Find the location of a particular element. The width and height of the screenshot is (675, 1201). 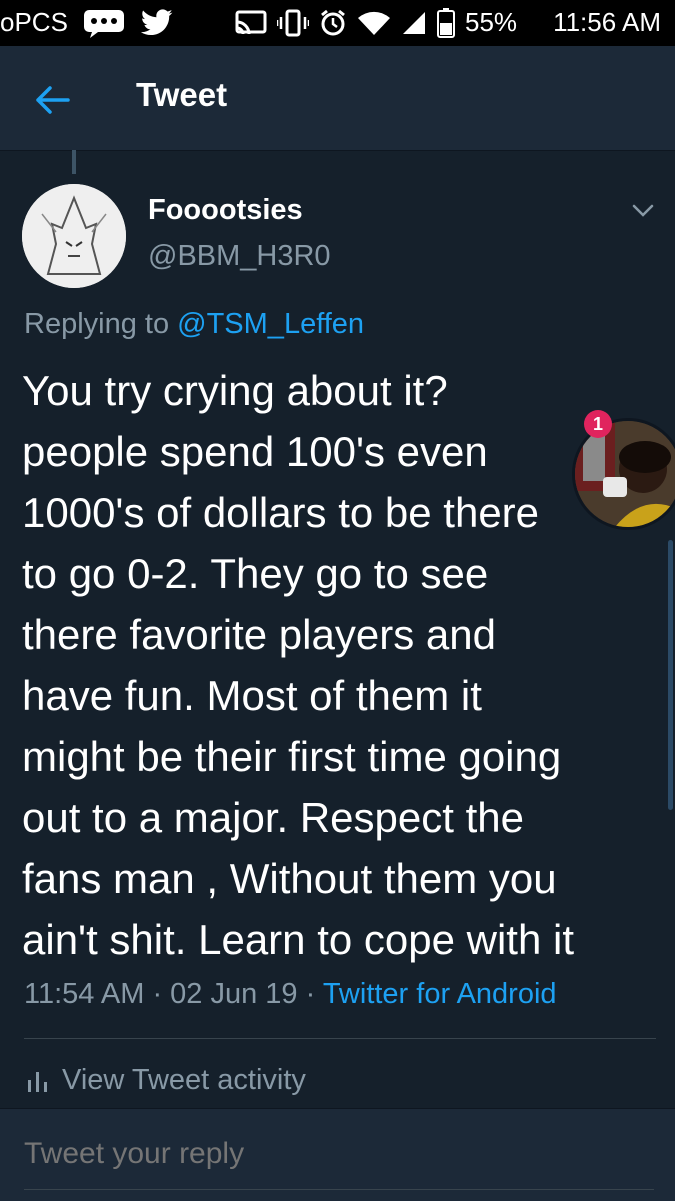

status-bar: oPCS 55% 11:56 AM is located at coordinates (337, 23).